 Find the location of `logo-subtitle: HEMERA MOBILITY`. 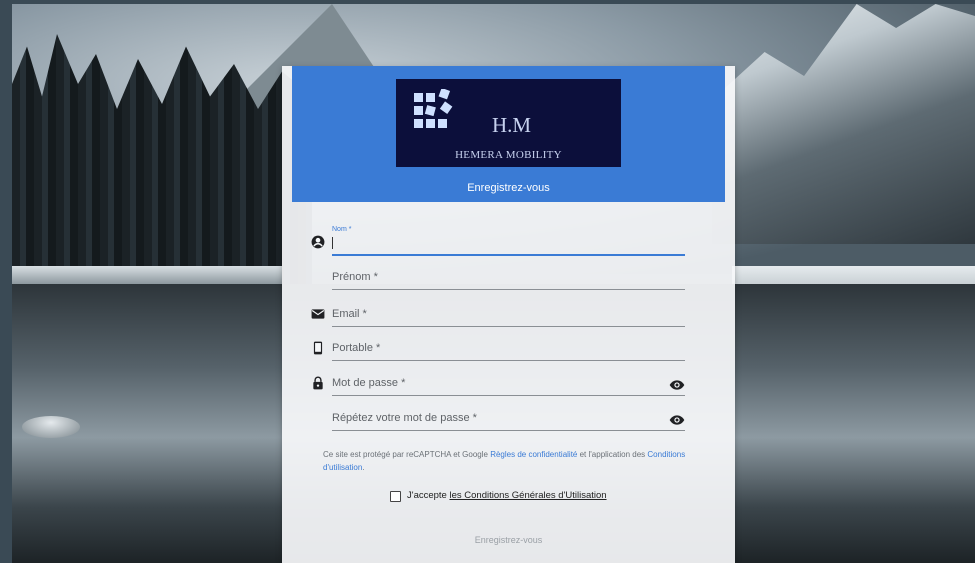

logo-subtitle: HEMERA MOBILITY is located at coordinates (508, 155).